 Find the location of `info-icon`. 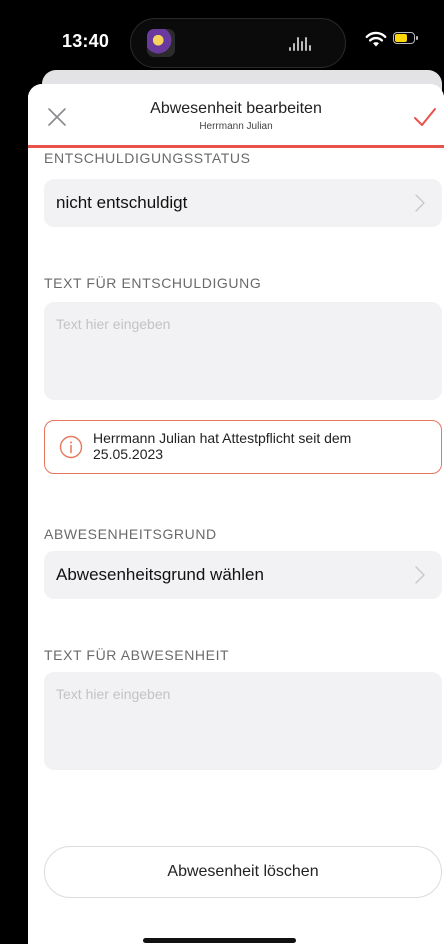

info-icon is located at coordinates (71, 447).